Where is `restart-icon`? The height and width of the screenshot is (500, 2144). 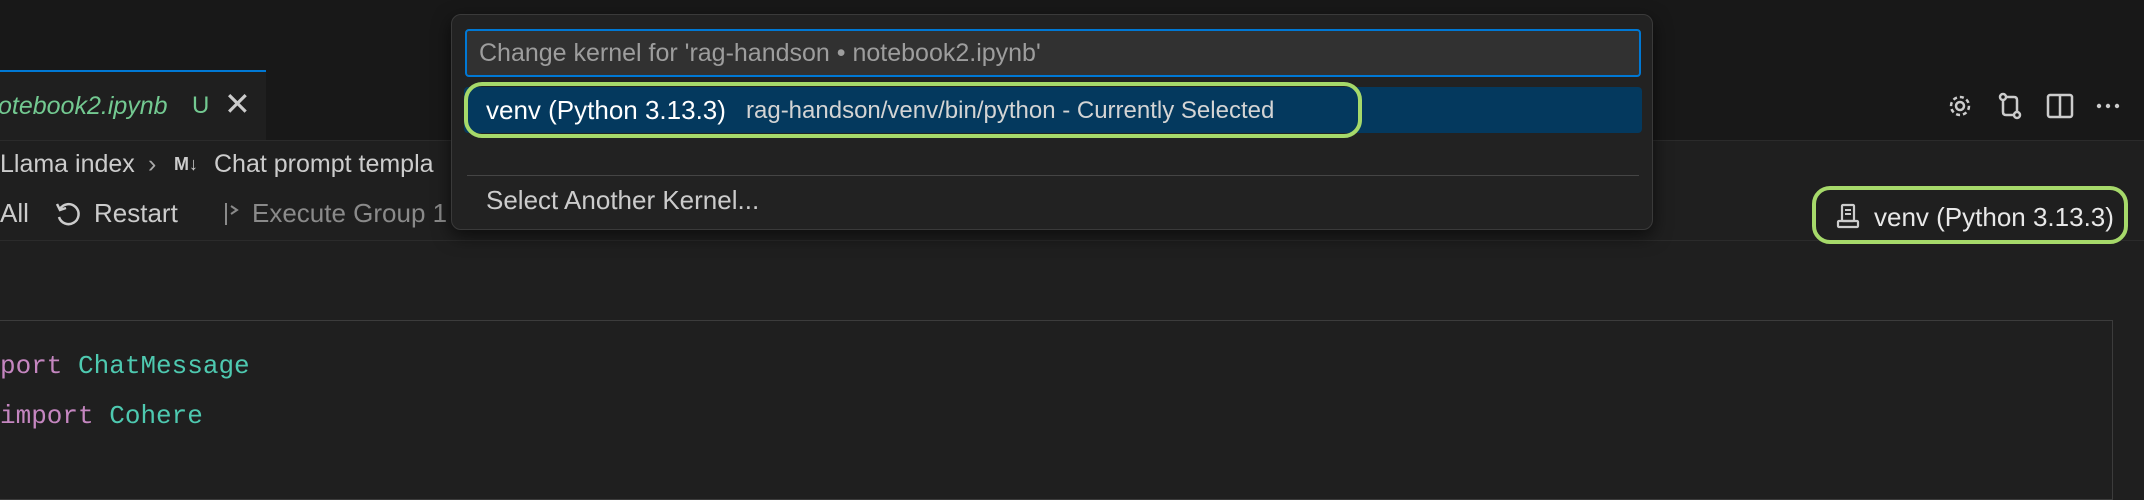 restart-icon is located at coordinates (68, 214).